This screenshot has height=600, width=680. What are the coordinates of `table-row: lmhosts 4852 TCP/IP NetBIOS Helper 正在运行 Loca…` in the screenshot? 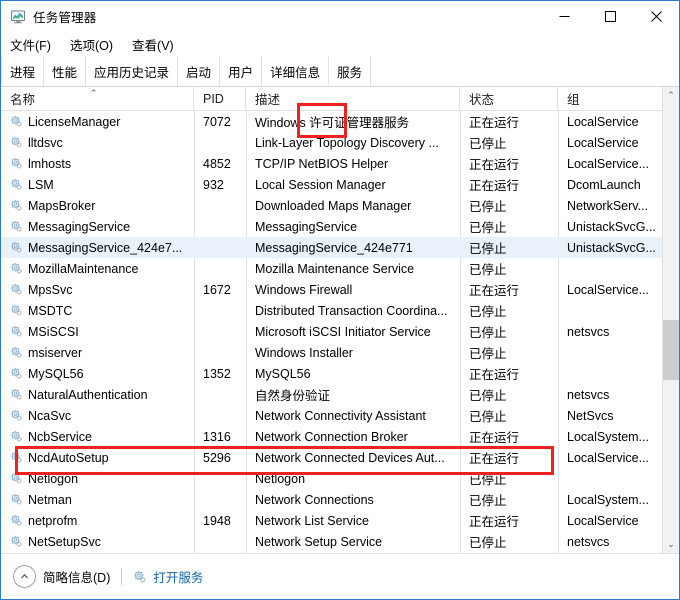 It's located at (340, 163).